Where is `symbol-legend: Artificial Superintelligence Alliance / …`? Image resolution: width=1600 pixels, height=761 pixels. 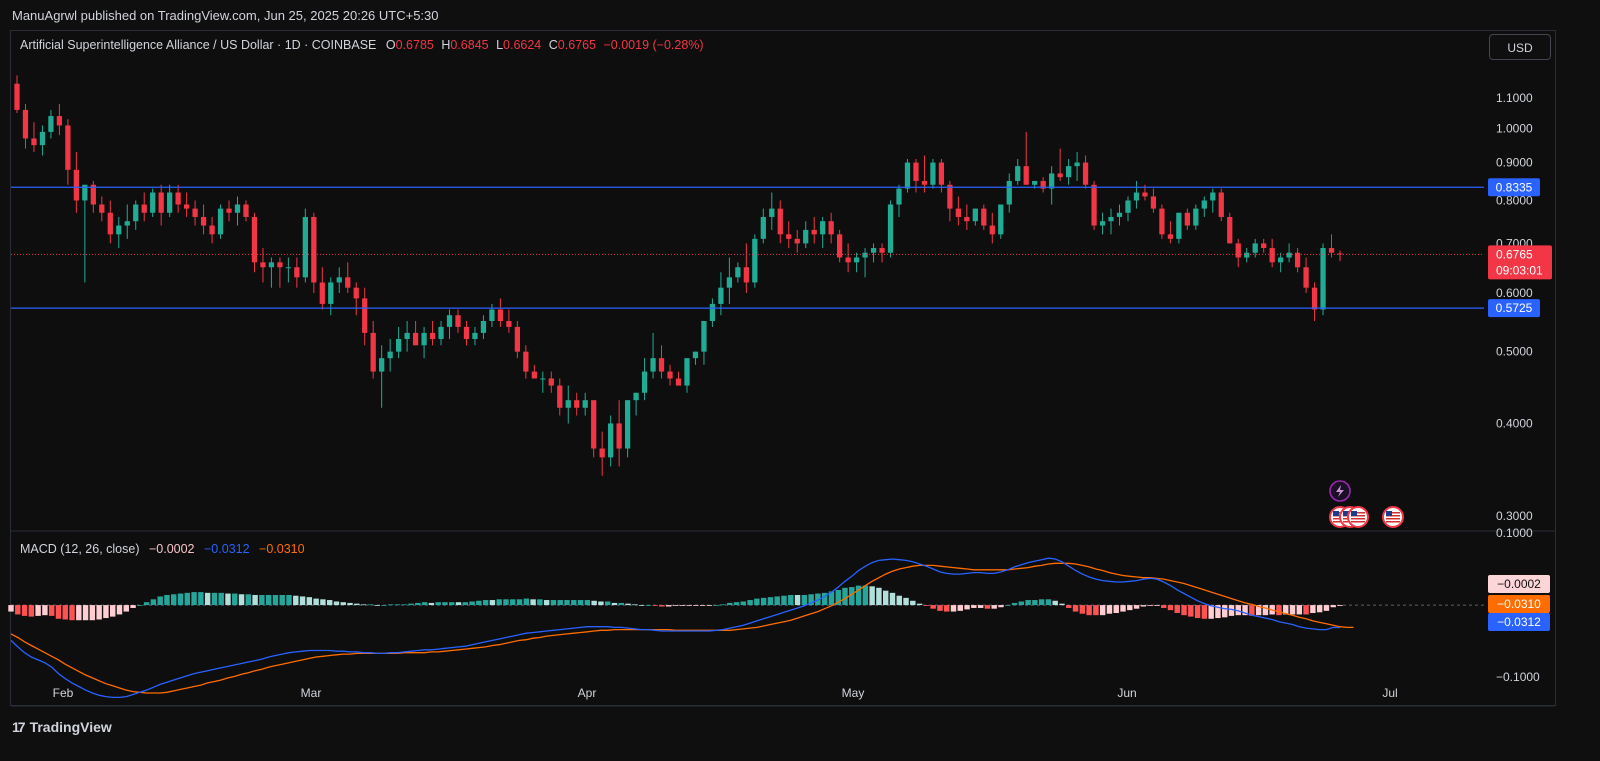
symbol-legend: Artificial Superintelligence Alliance / … is located at coordinates (362, 45).